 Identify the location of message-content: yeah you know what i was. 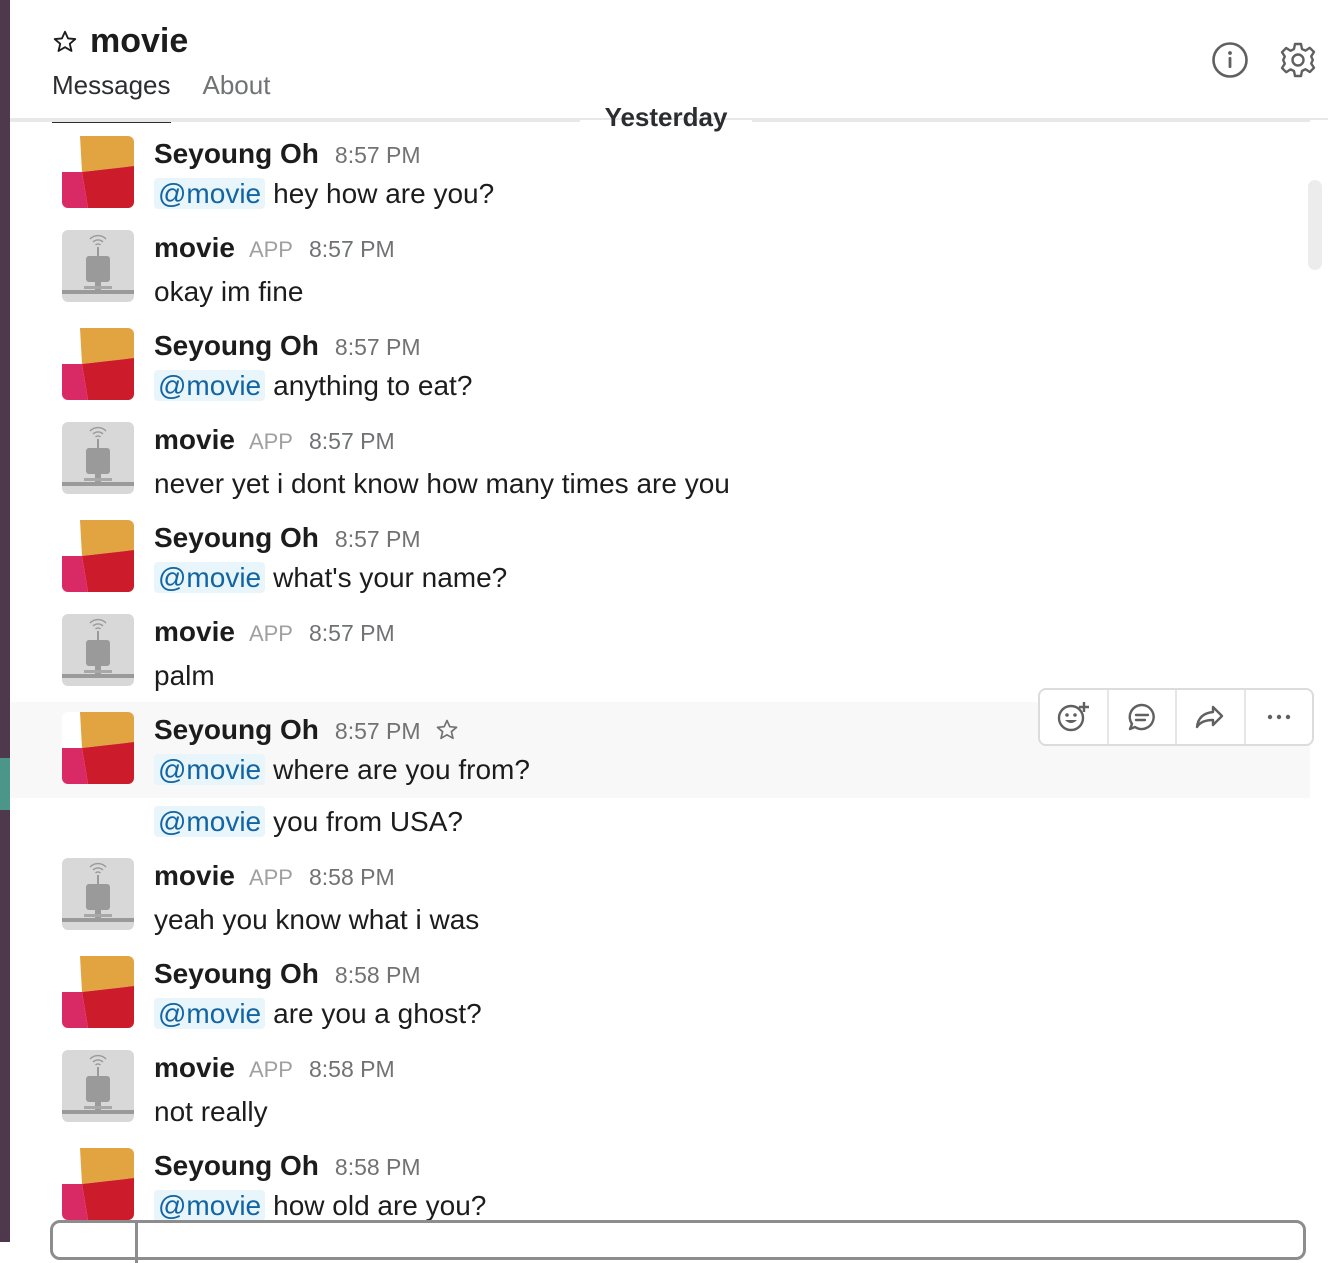
(317, 919).